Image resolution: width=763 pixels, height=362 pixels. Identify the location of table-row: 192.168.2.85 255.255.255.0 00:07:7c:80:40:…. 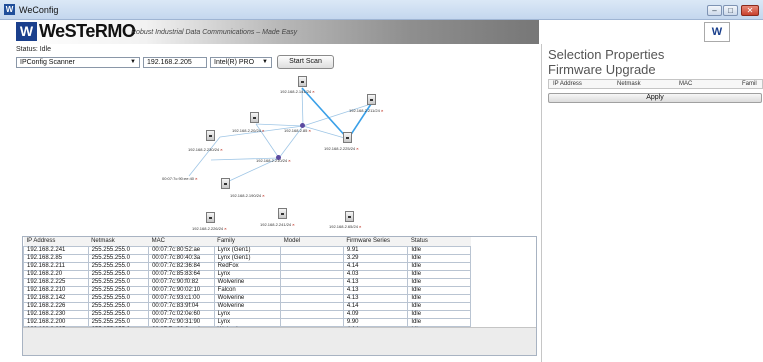
(247, 258).